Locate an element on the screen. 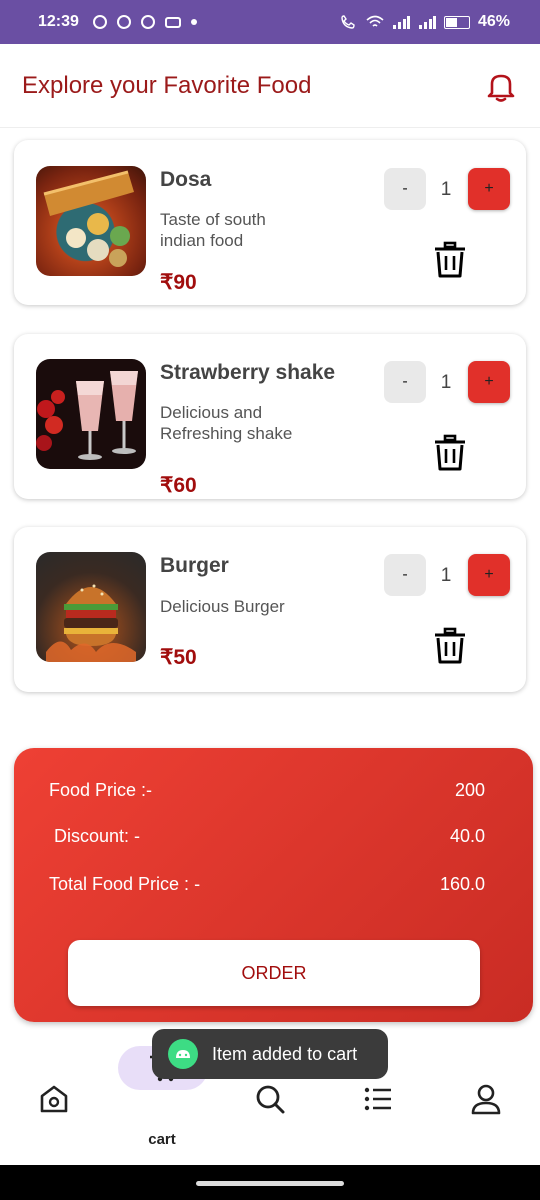  nav-profile is located at coordinates (486, 1099).